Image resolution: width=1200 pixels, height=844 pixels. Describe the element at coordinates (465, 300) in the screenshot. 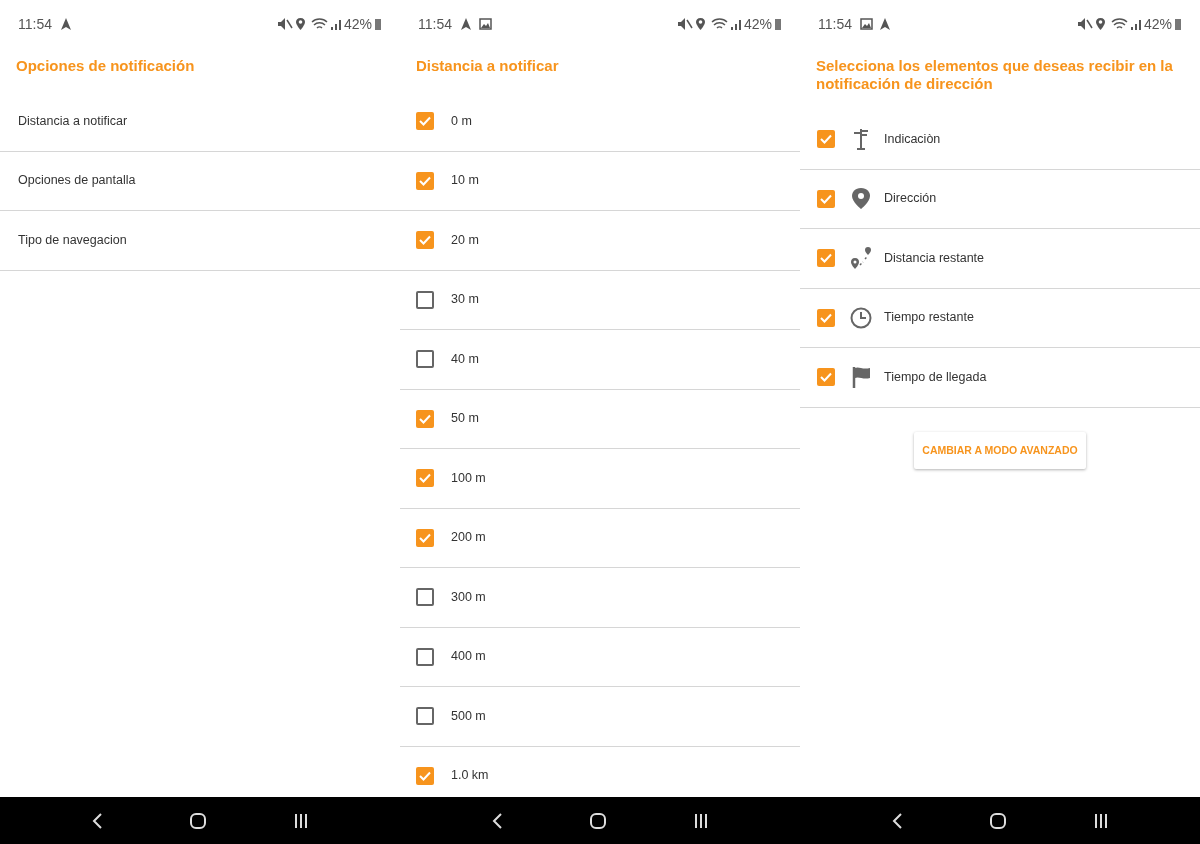

I see `item-label: 30 m` at that location.